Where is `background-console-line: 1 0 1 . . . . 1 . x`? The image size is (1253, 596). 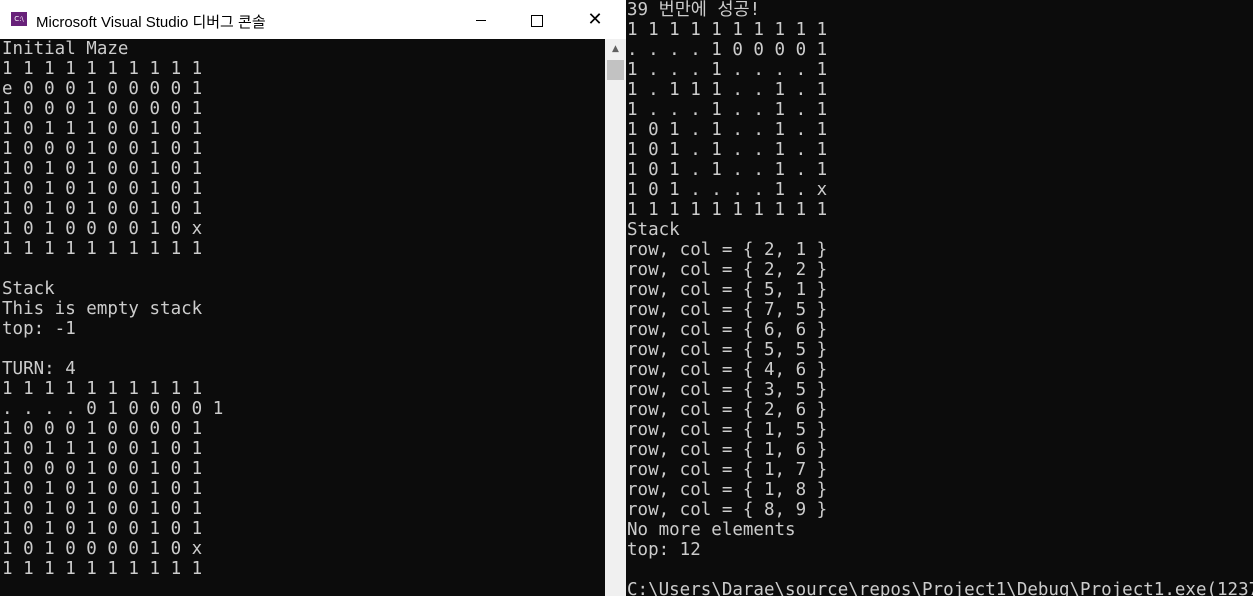
background-console-line: 1 0 1 . . . . 1 . x is located at coordinates (727, 190).